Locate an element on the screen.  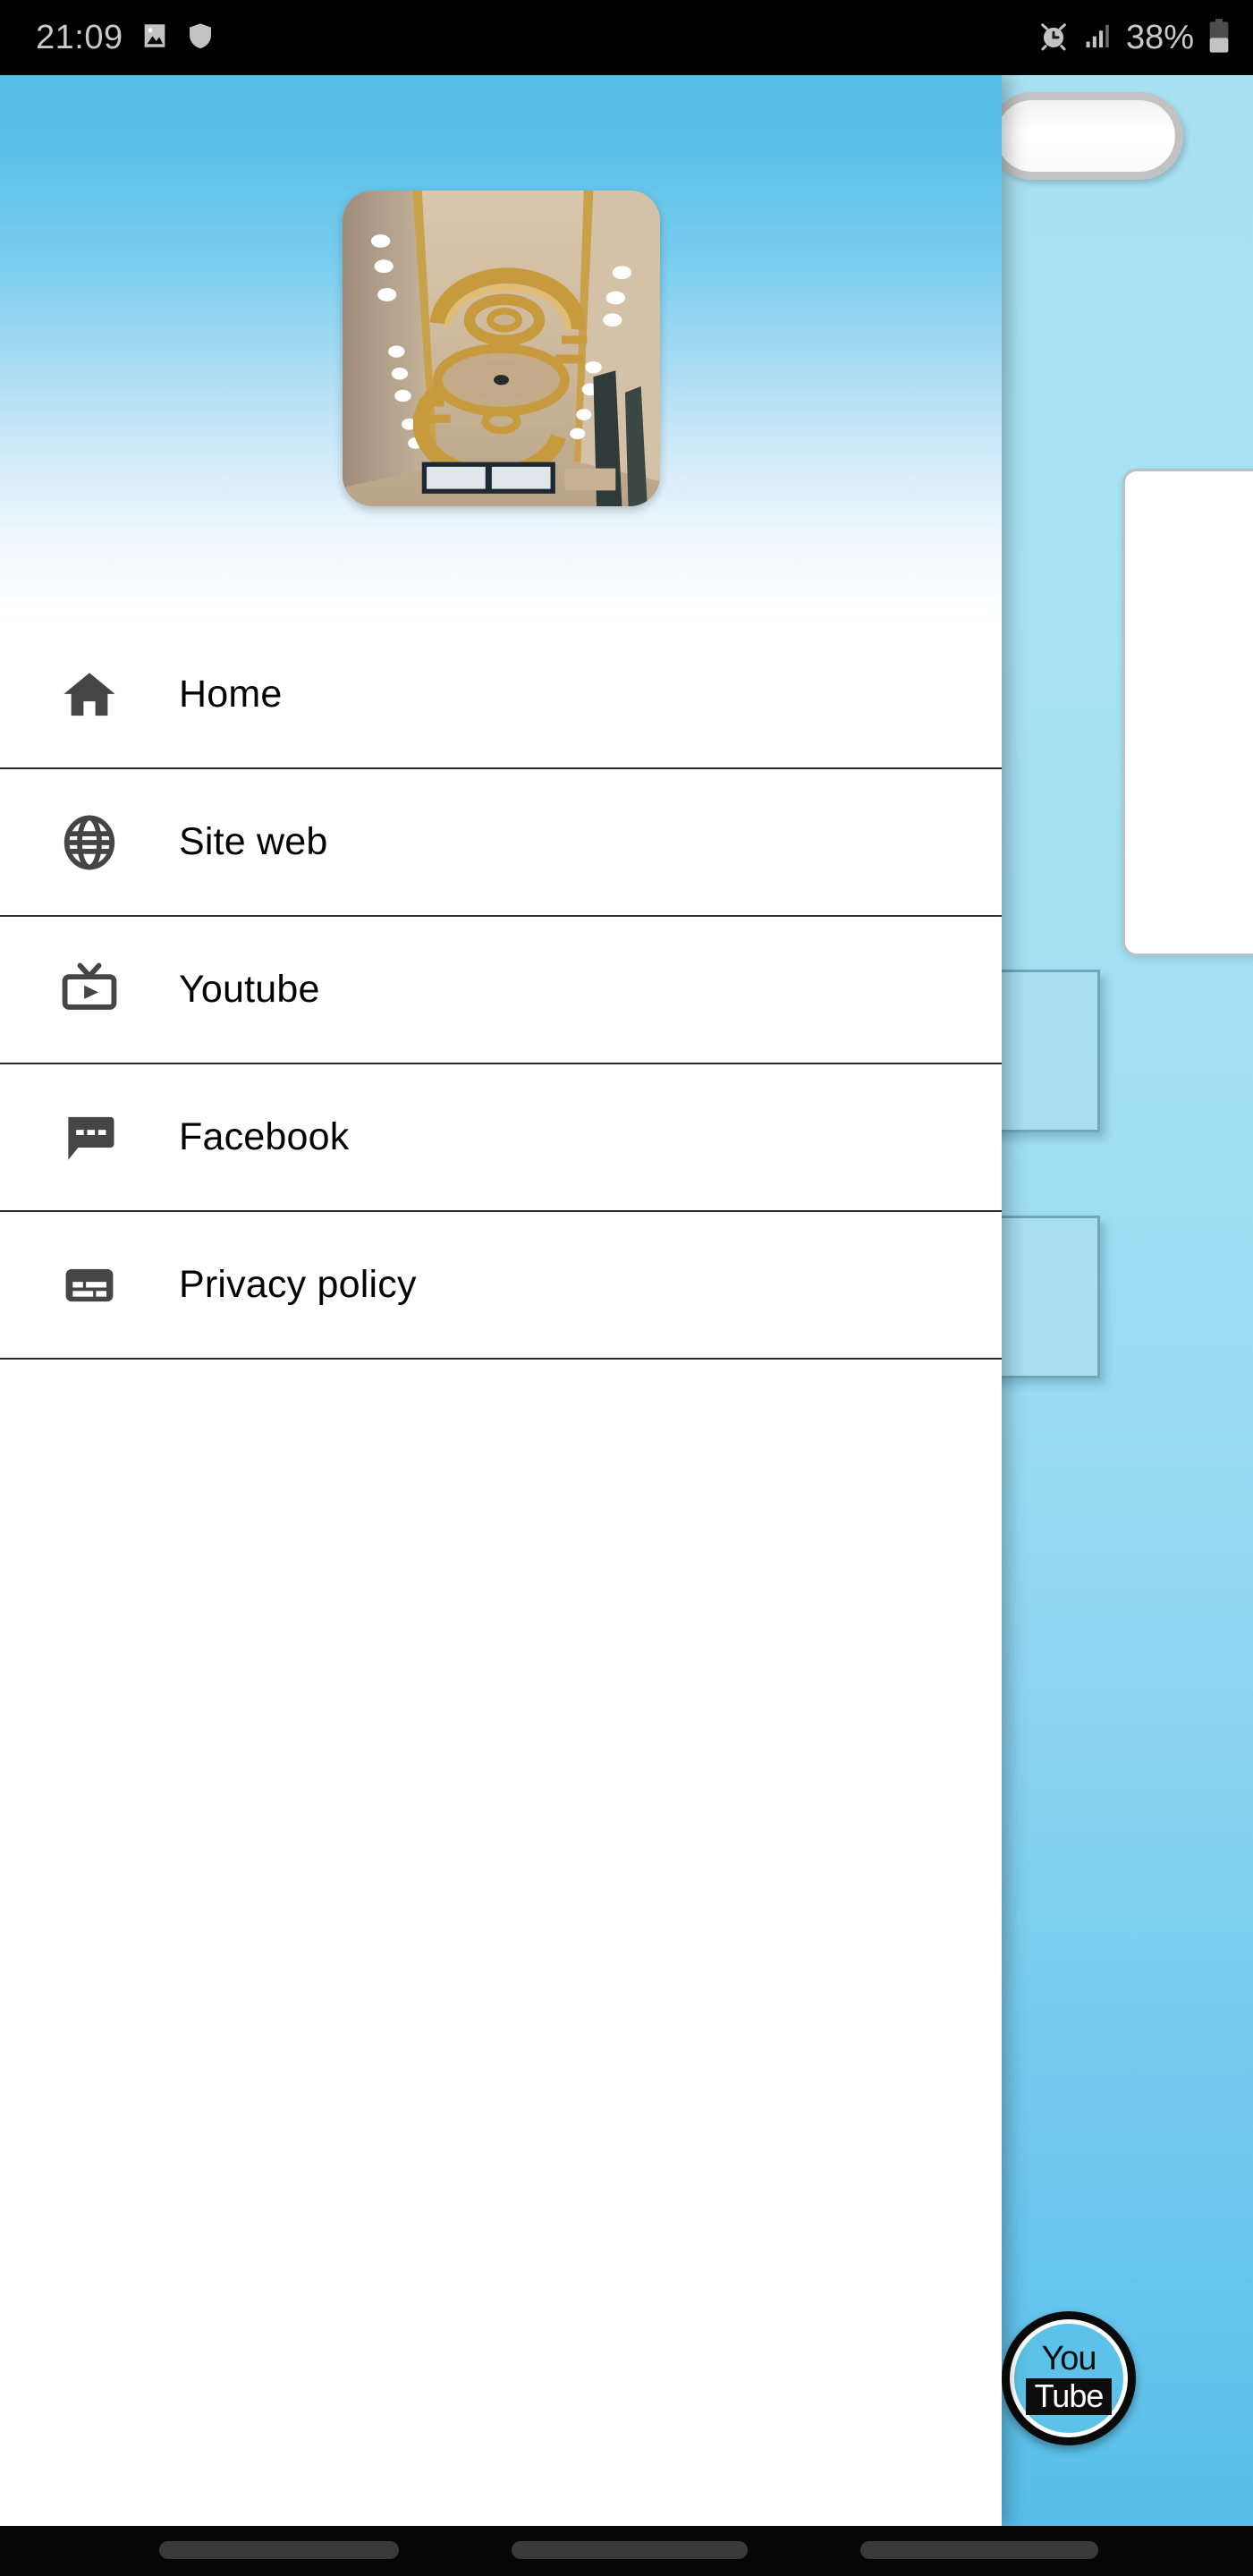
sidebar-item-label: Youtube is located at coordinates (249, 989).